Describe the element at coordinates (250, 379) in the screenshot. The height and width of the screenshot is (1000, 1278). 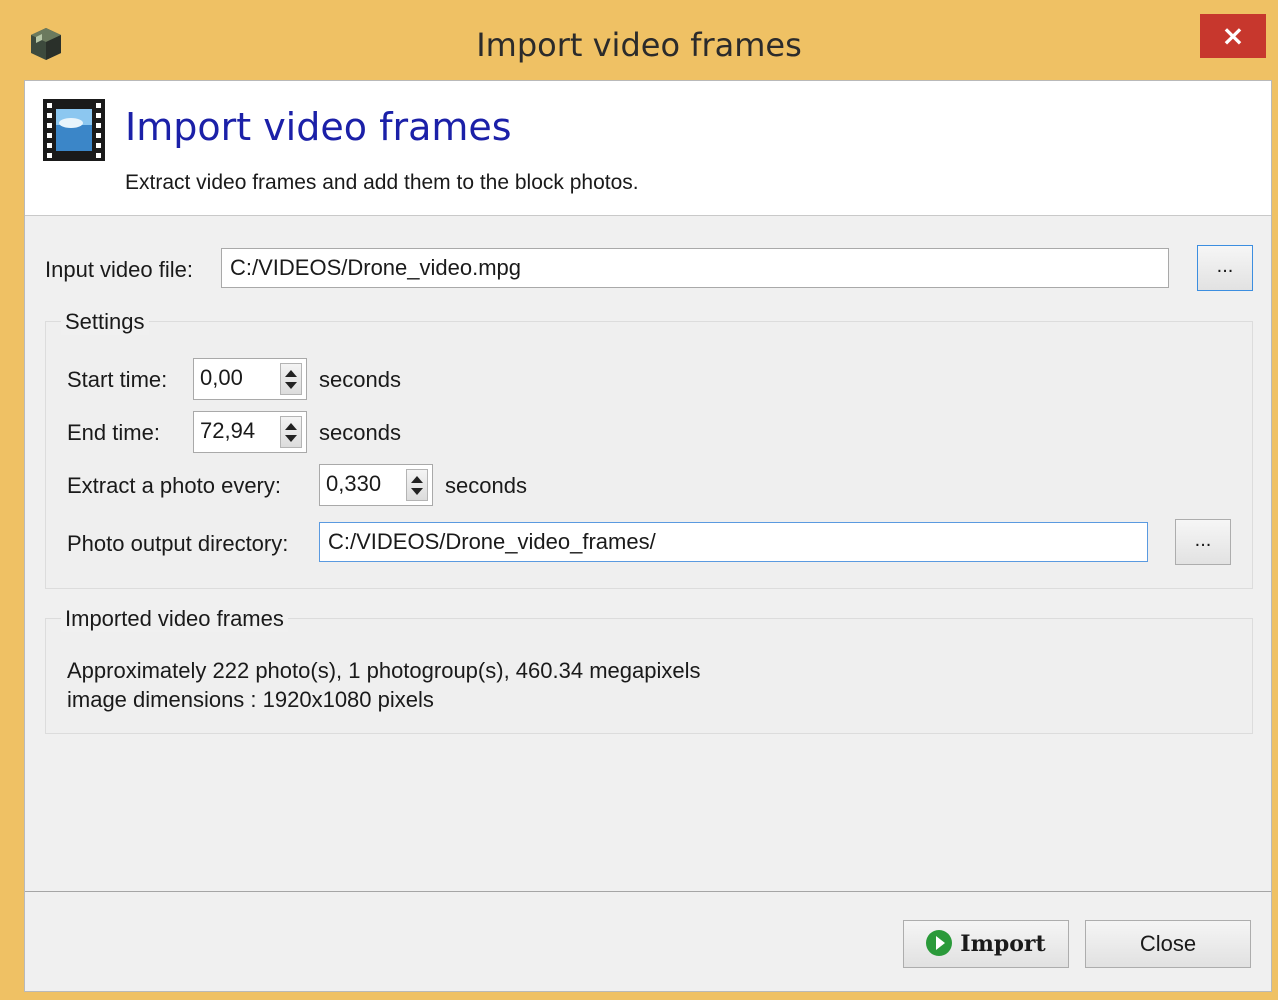
I see `start-time-spinbox: 0,00` at that location.